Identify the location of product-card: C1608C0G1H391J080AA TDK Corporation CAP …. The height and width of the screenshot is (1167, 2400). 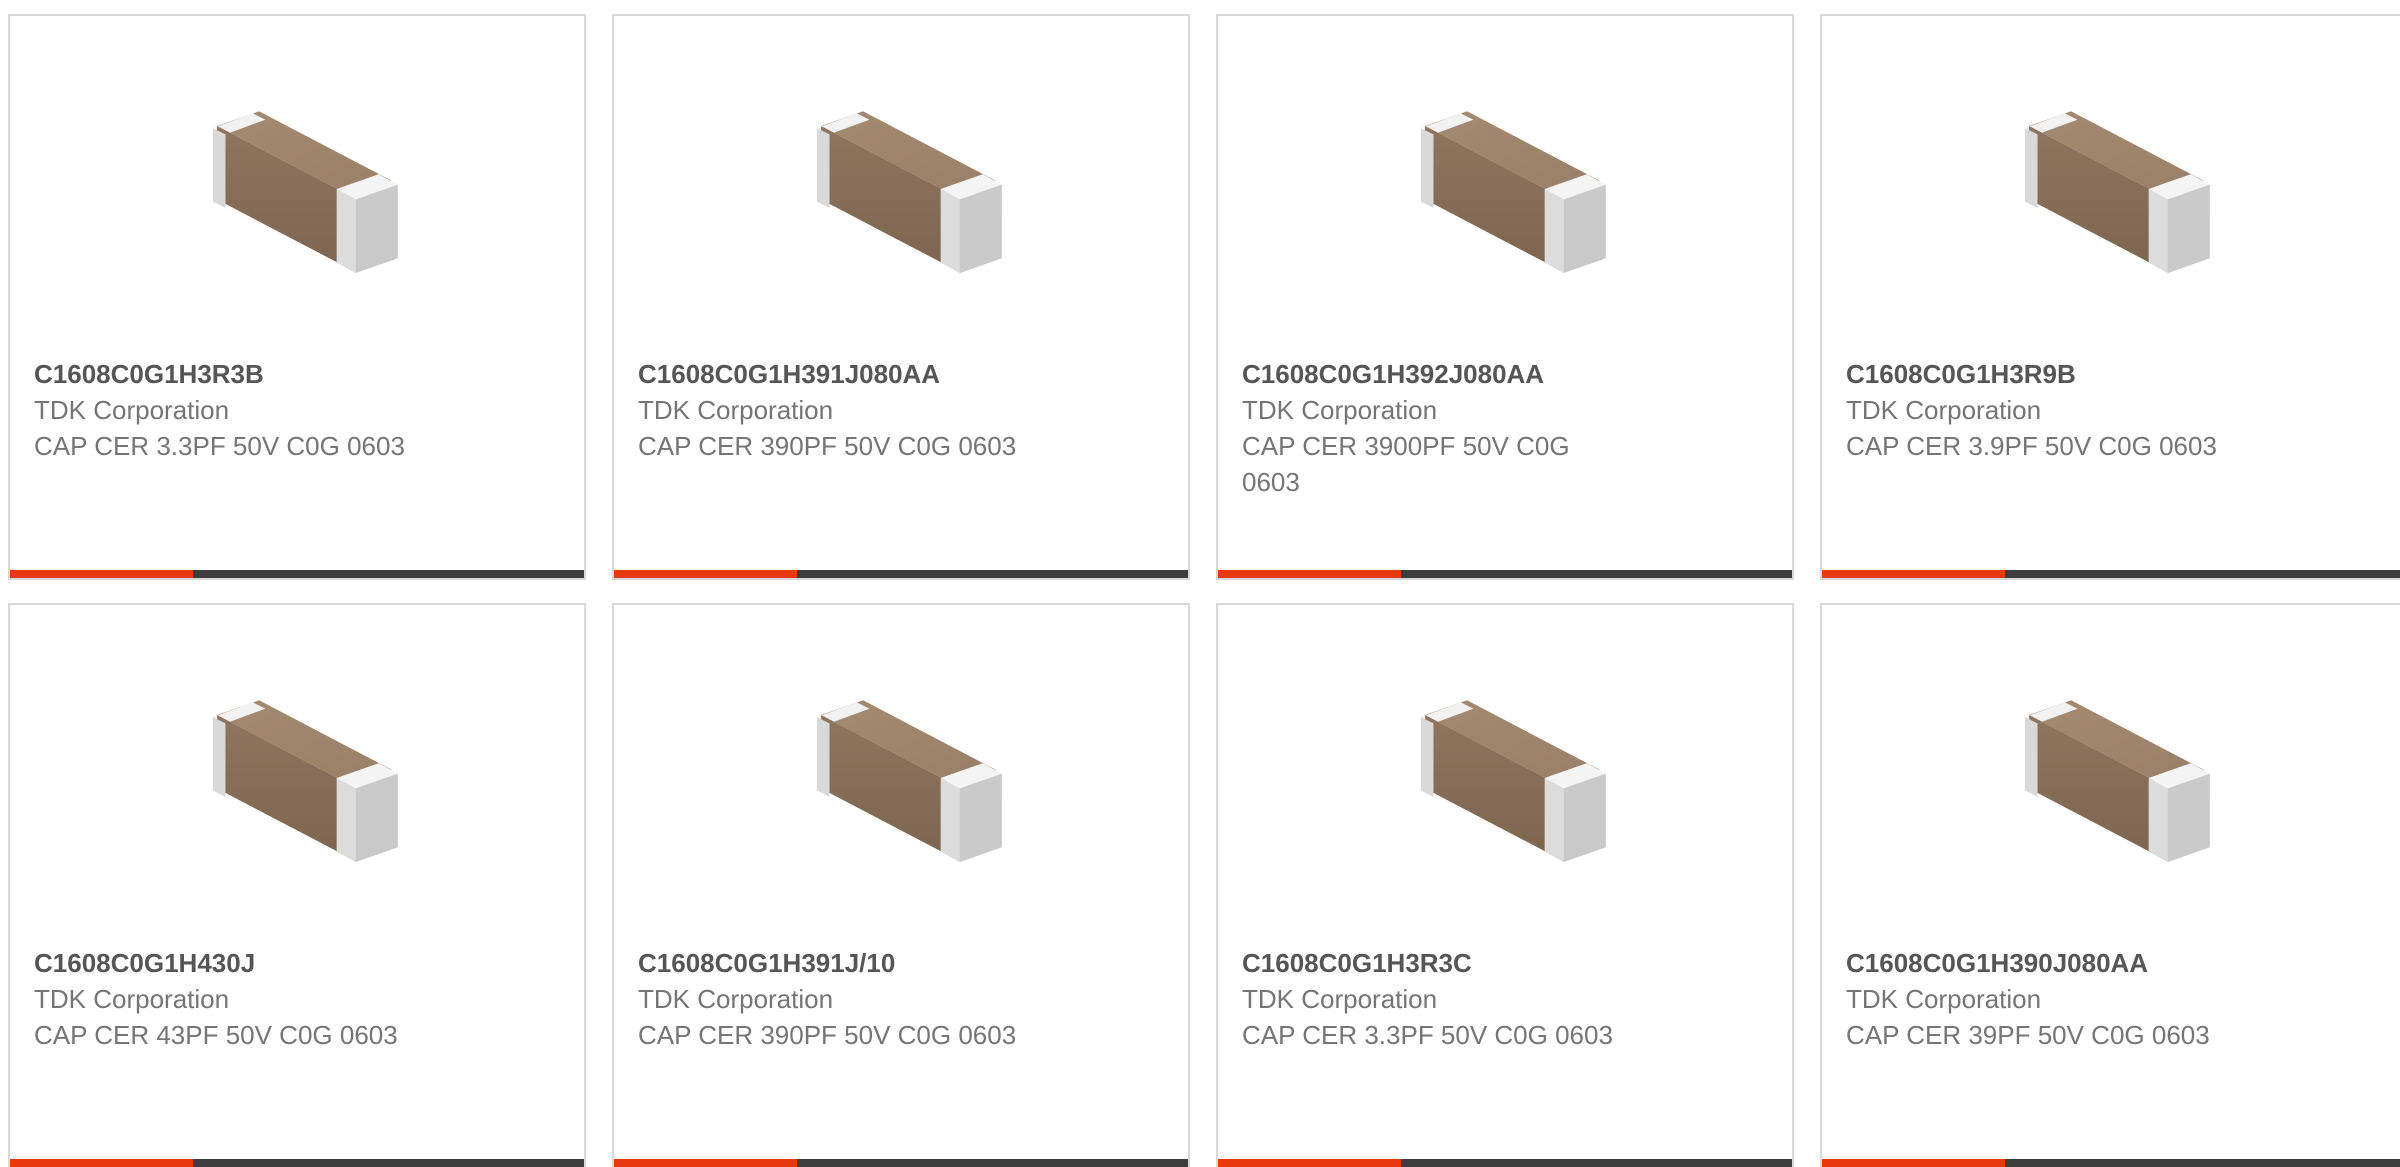
(901, 297).